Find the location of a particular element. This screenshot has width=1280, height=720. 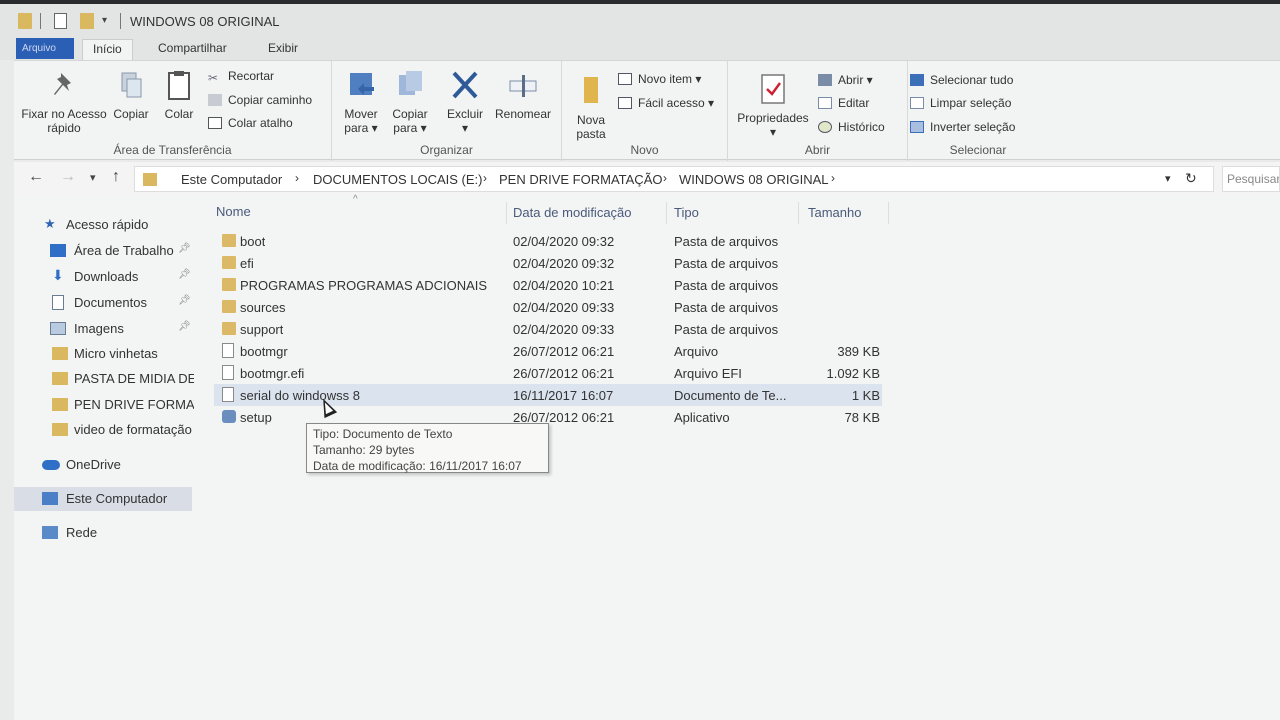

breadcrumb-local-docs: DOCUMENTOS LOCAIS (E:) is located at coordinates (398, 179).